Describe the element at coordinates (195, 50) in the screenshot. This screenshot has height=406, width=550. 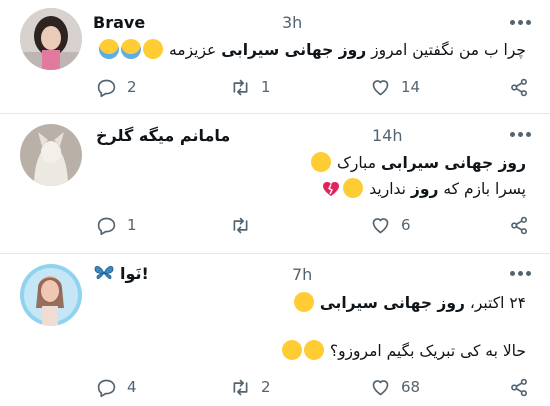
I see `tweet-text-tail: عزیزمه` at that location.